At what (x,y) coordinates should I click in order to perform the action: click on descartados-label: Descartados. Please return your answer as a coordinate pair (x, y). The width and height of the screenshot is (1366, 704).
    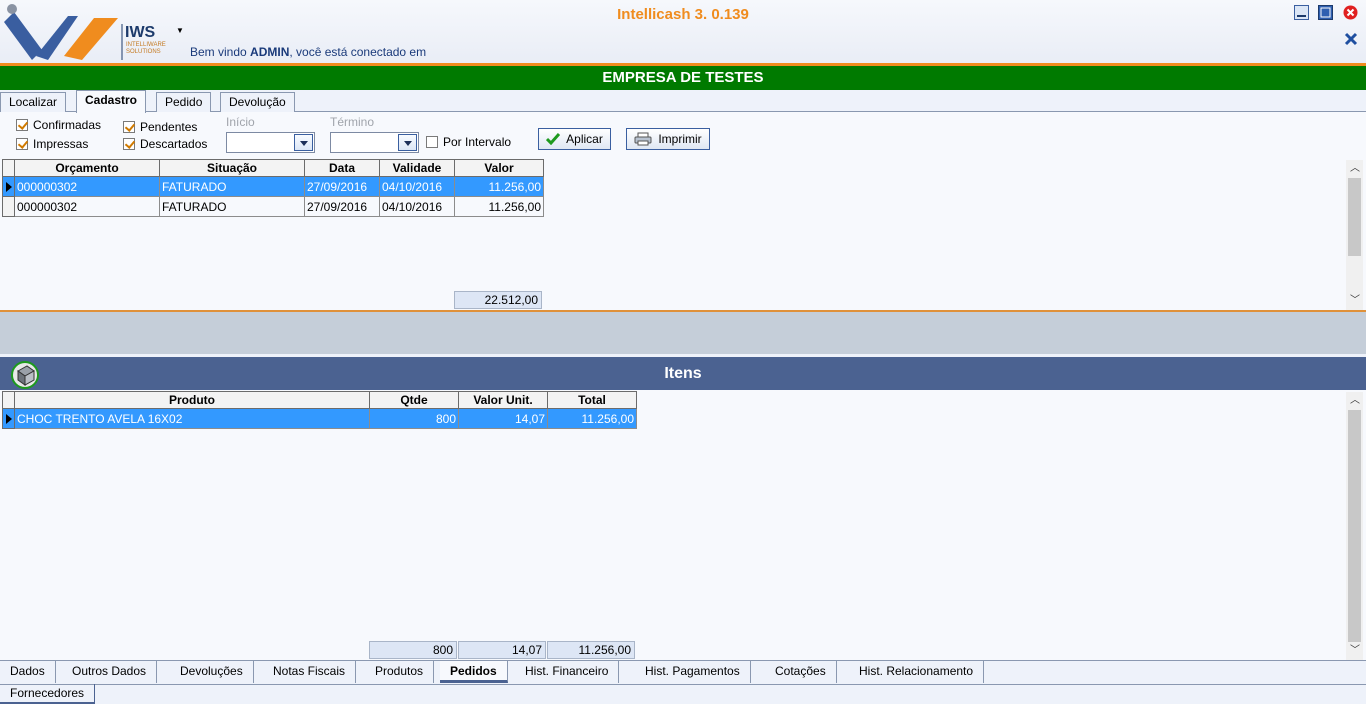
    Looking at the image, I should click on (174, 144).